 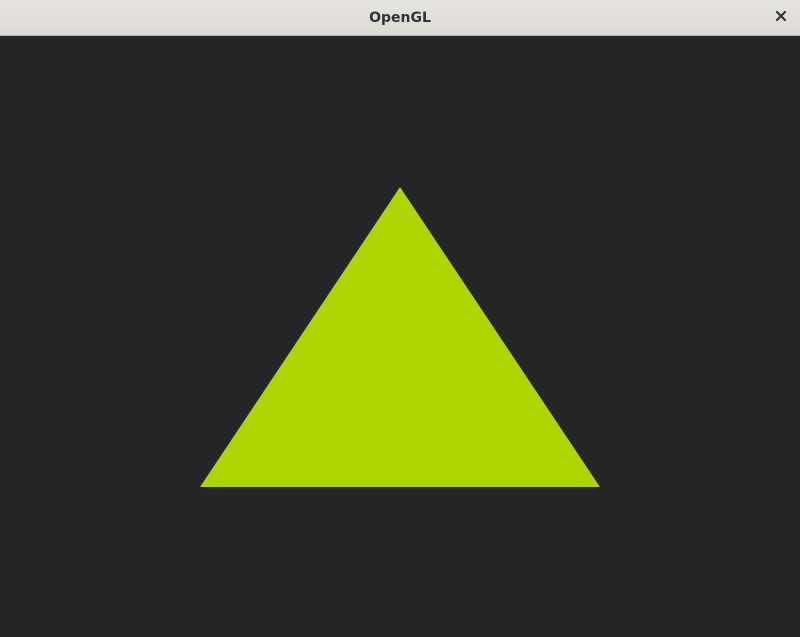 I want to click on close-button, so click(x=781, y=18).